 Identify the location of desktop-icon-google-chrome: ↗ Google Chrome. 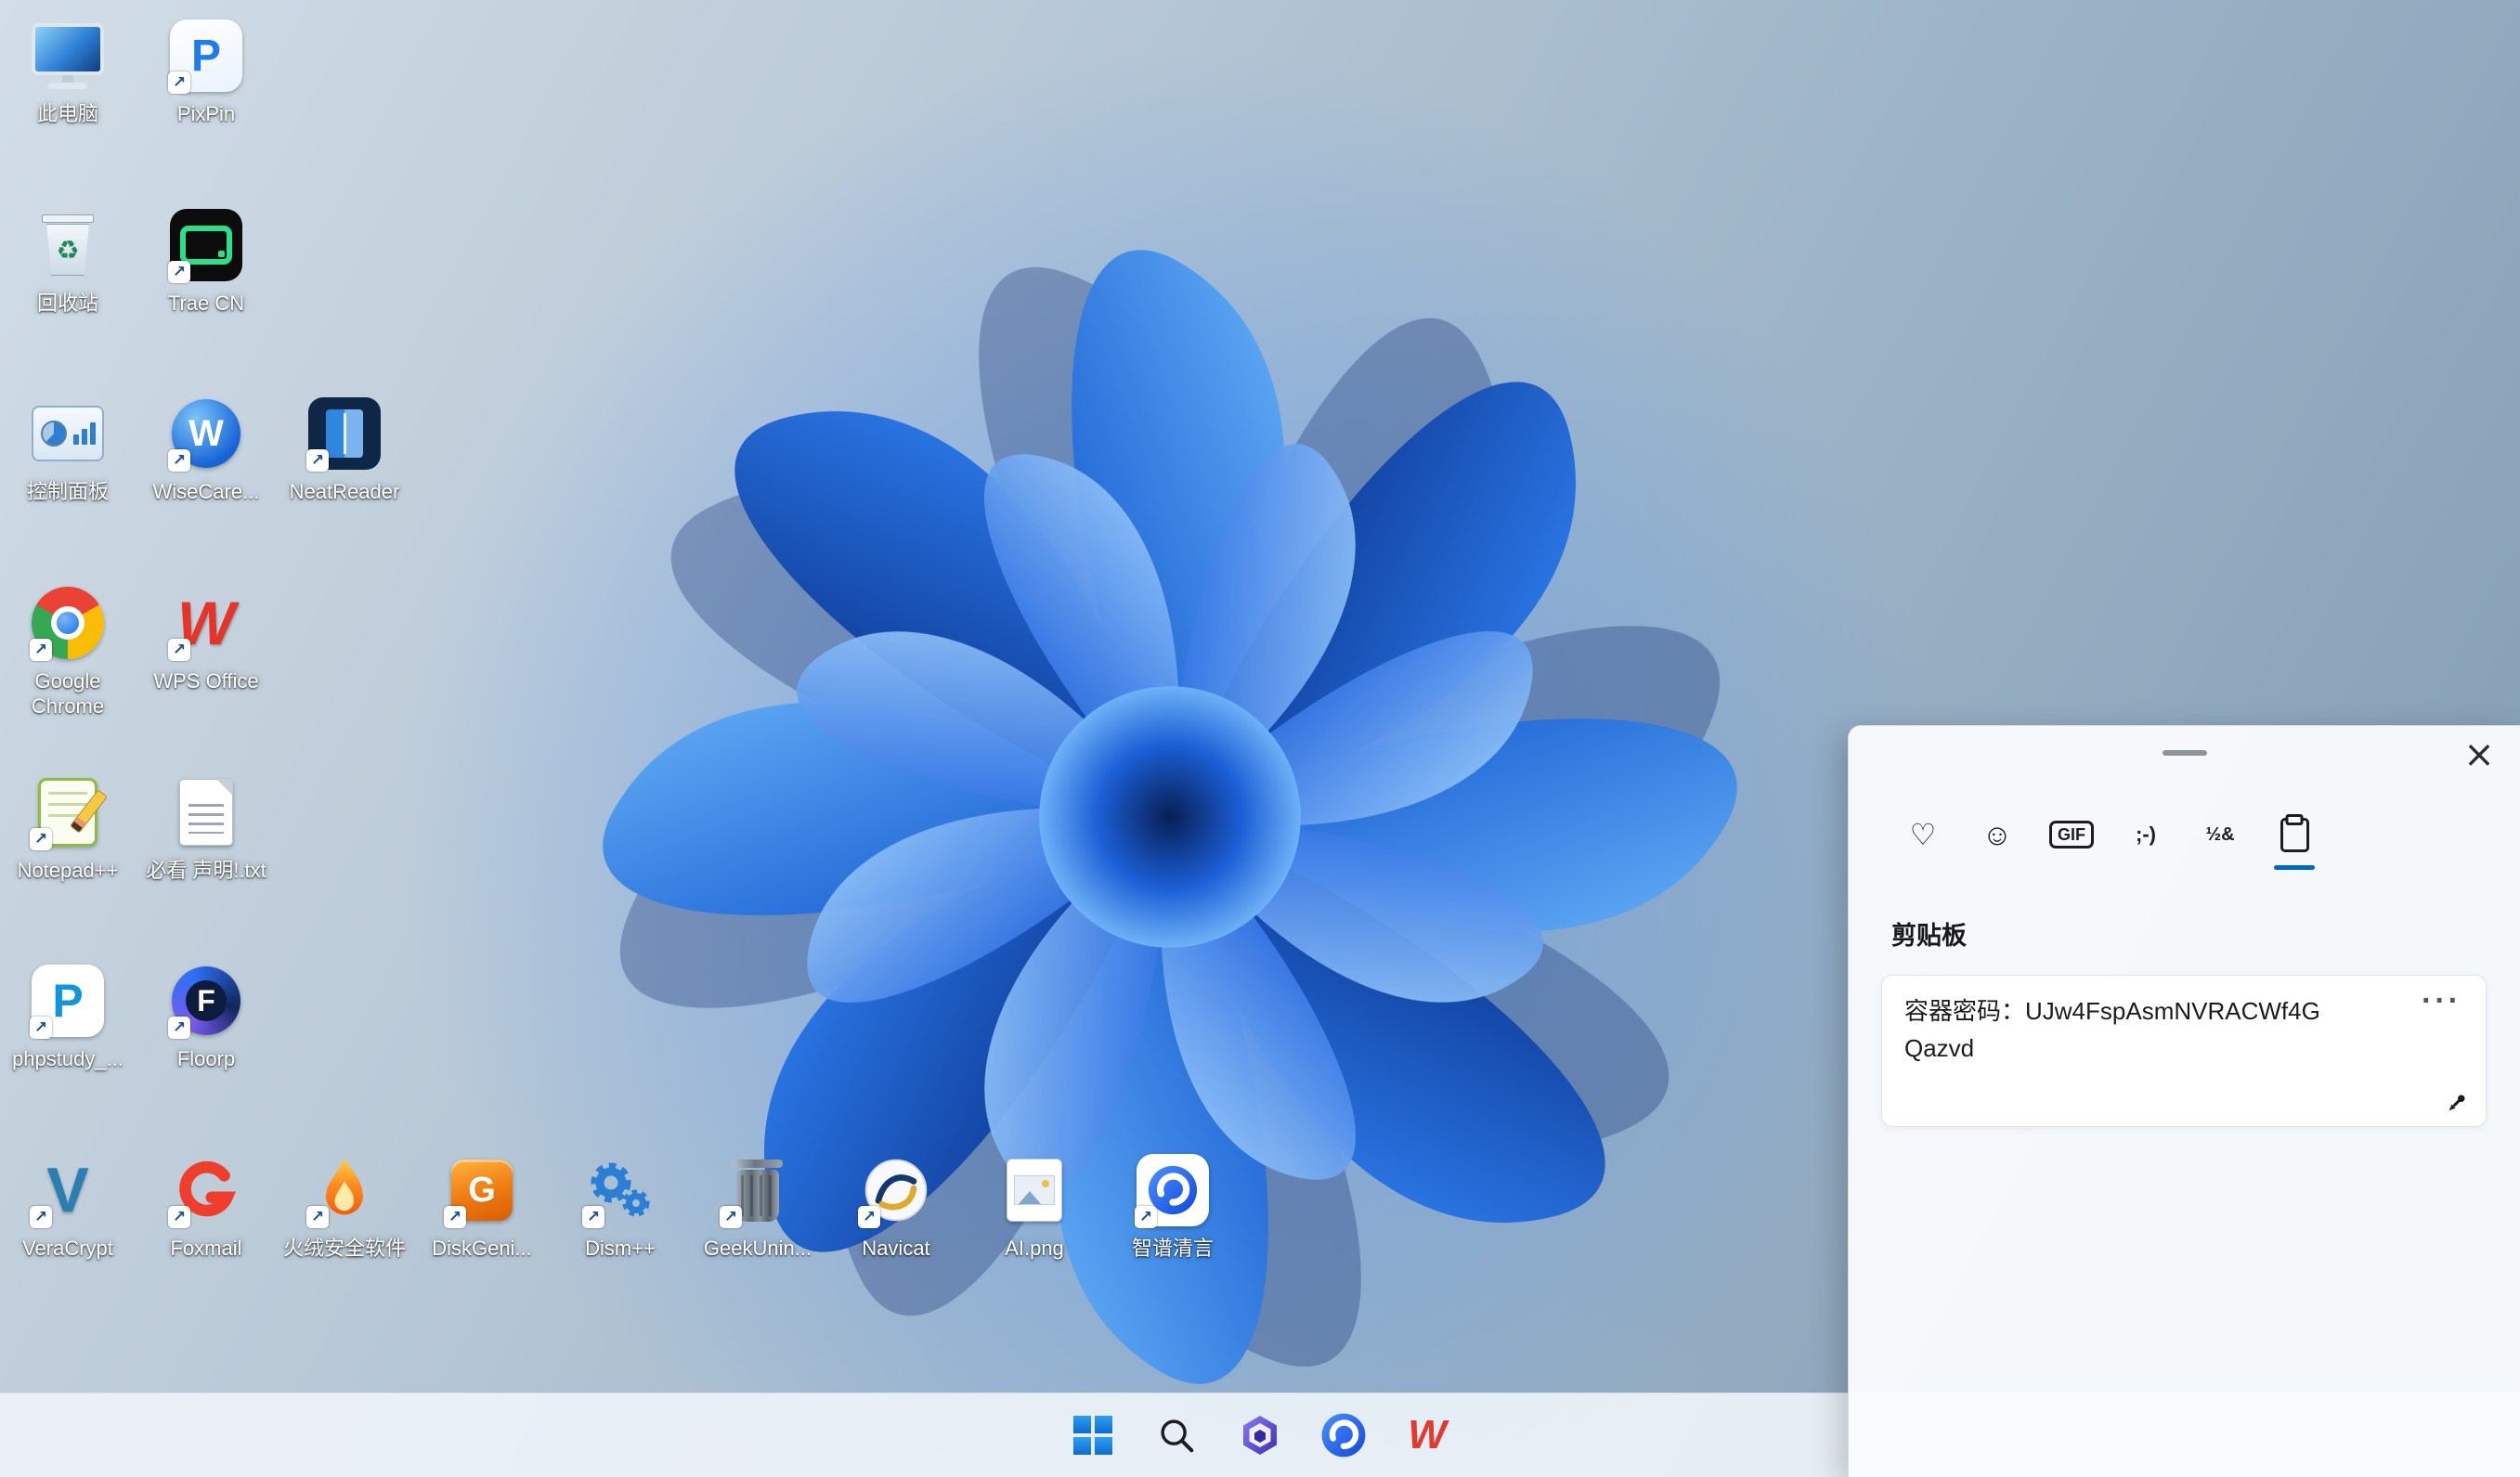
(67, 650).